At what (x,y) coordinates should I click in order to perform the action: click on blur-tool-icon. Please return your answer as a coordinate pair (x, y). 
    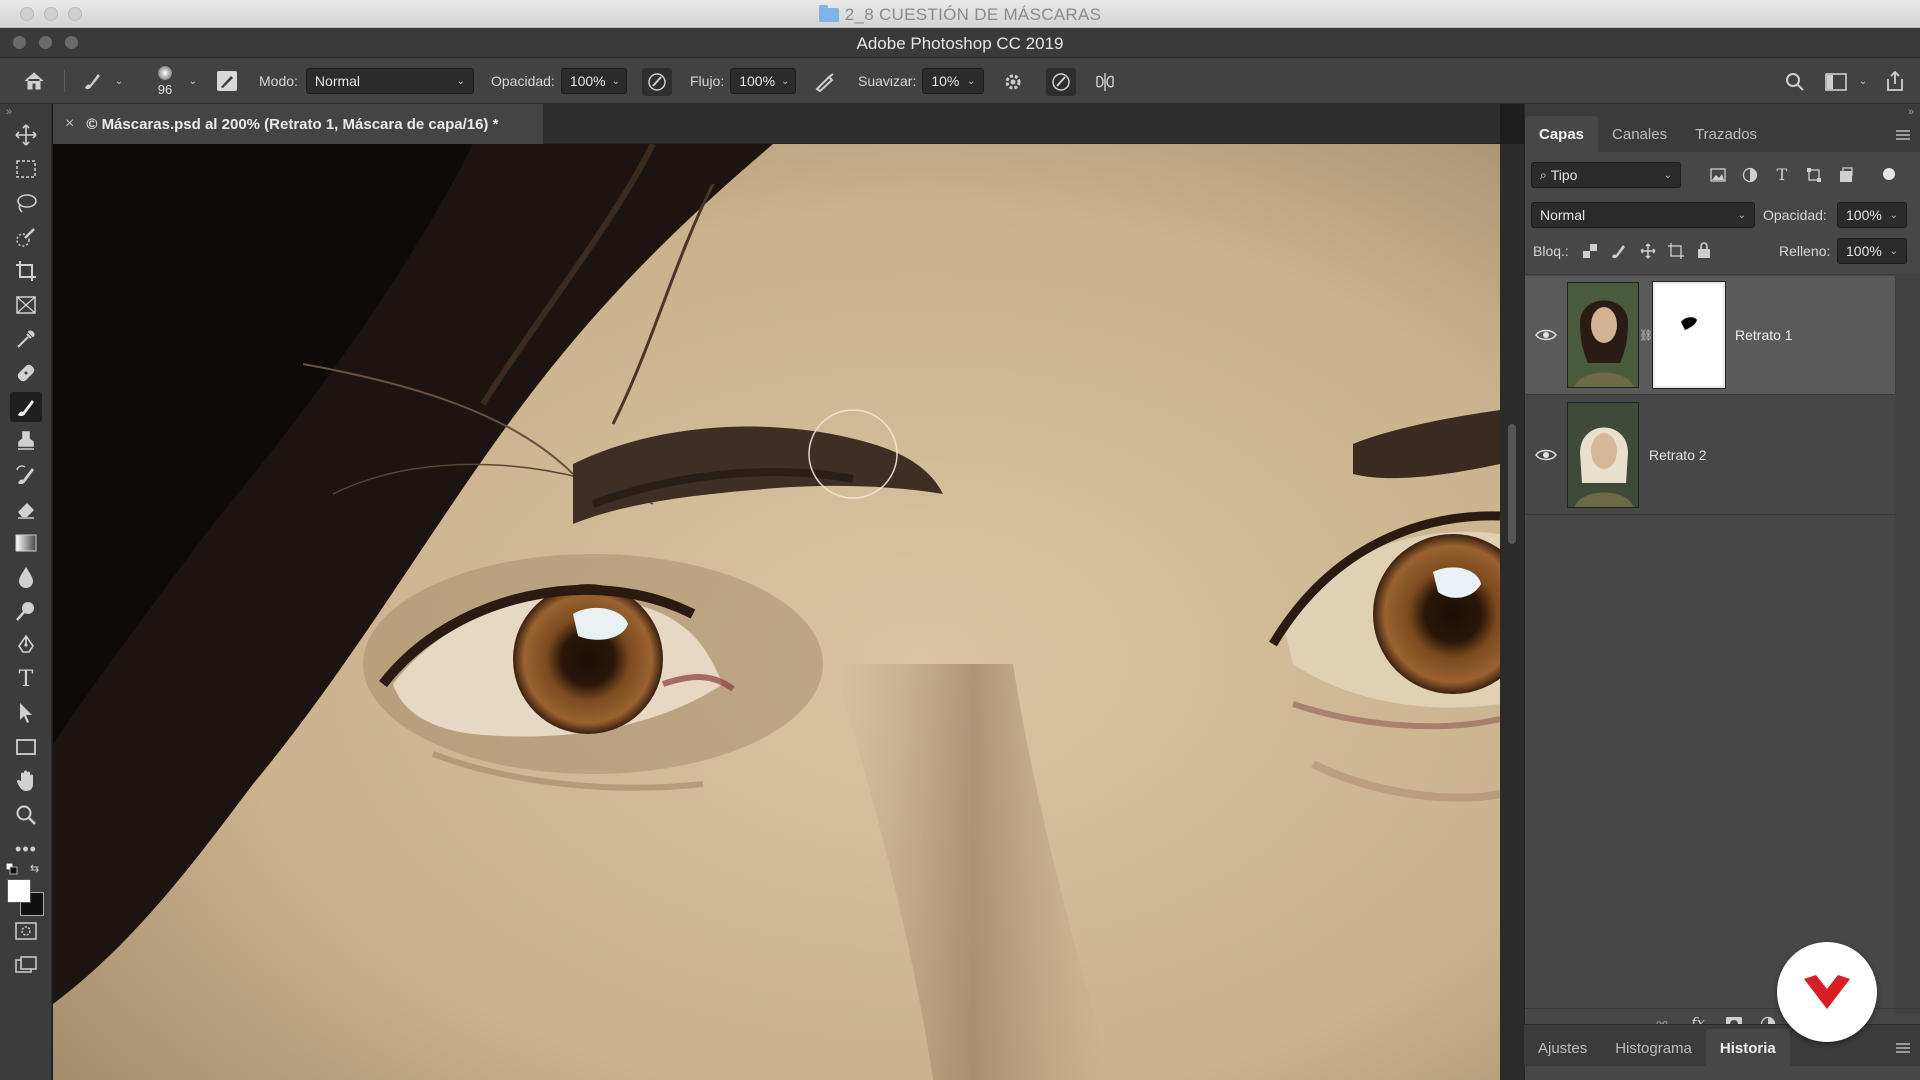
    Looking at the image, I should click on (26, 577).